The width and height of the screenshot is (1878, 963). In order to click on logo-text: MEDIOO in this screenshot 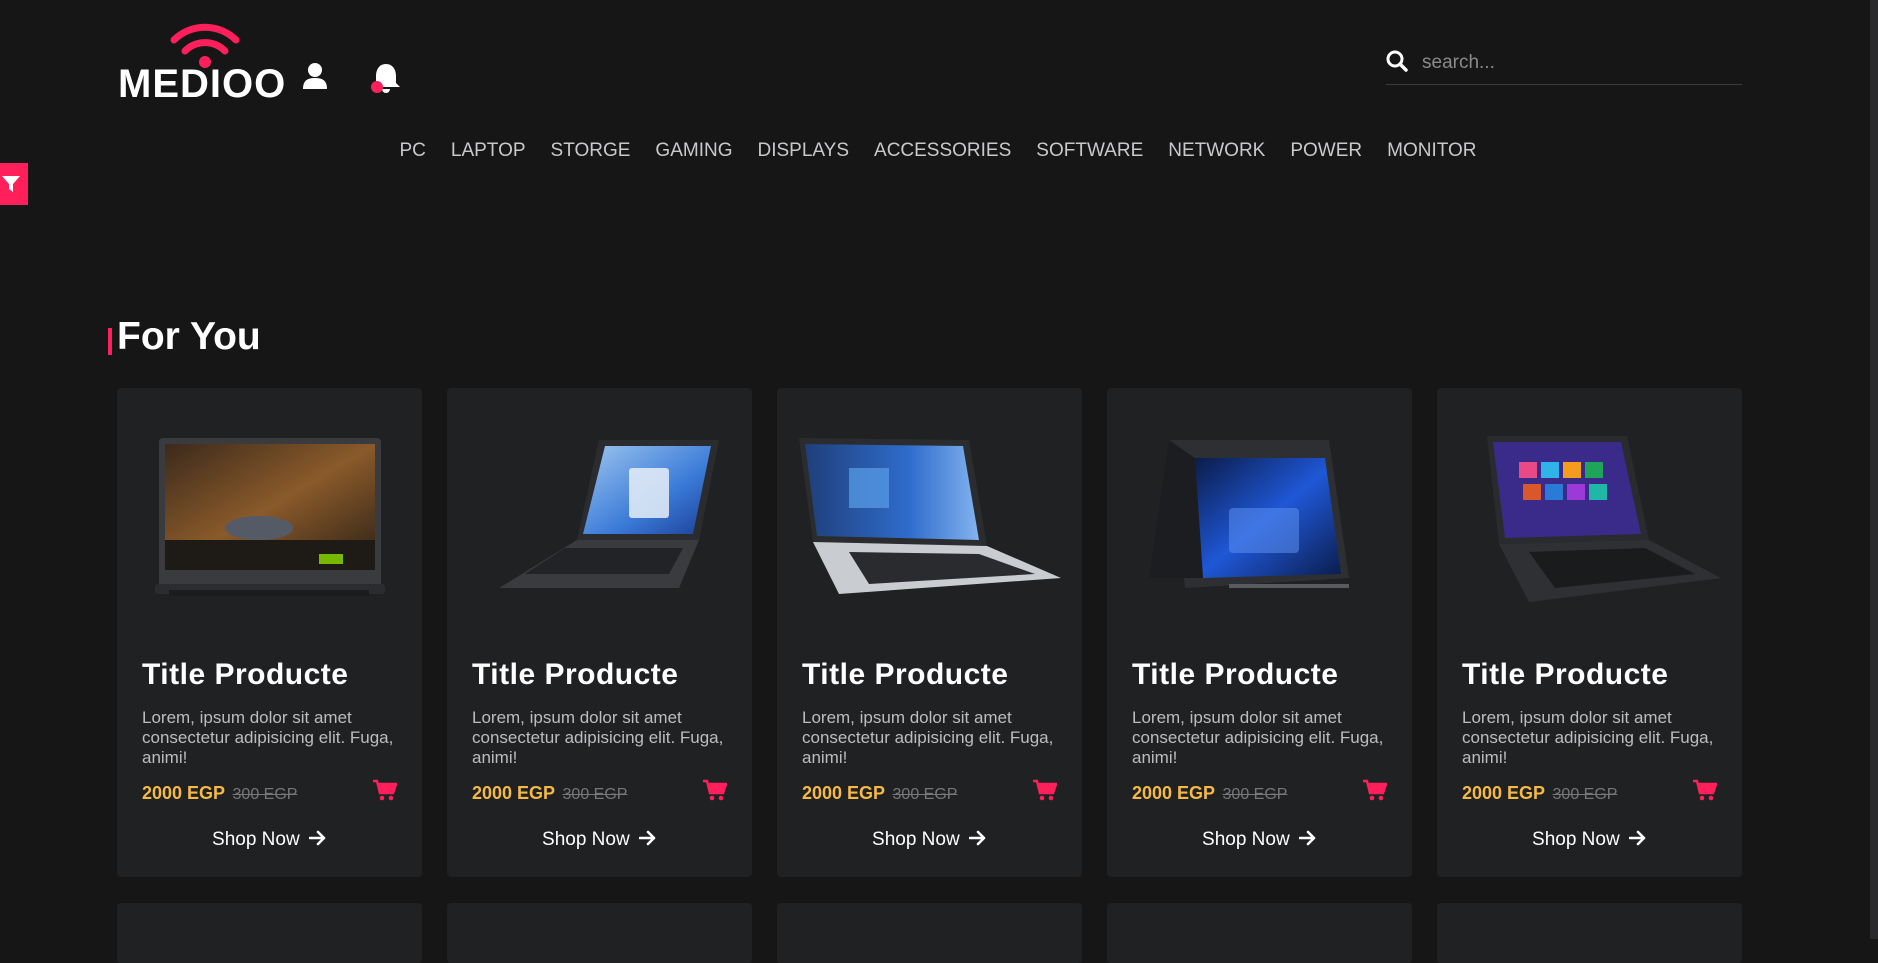, I will do `click(202, 84)`.